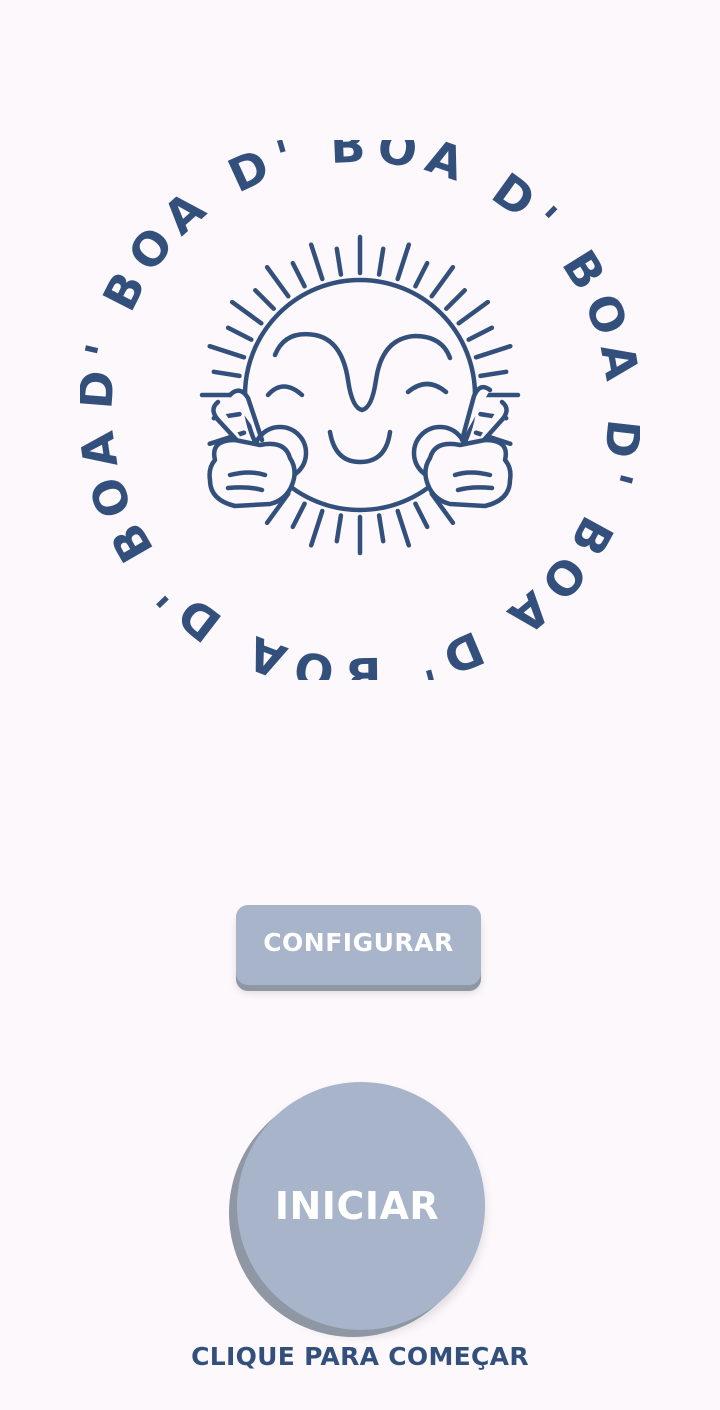 The image size is (720, 1410). I want to click on start-hint-text: CLIQUE PARA COMEÇAR, so click(360, 1356).